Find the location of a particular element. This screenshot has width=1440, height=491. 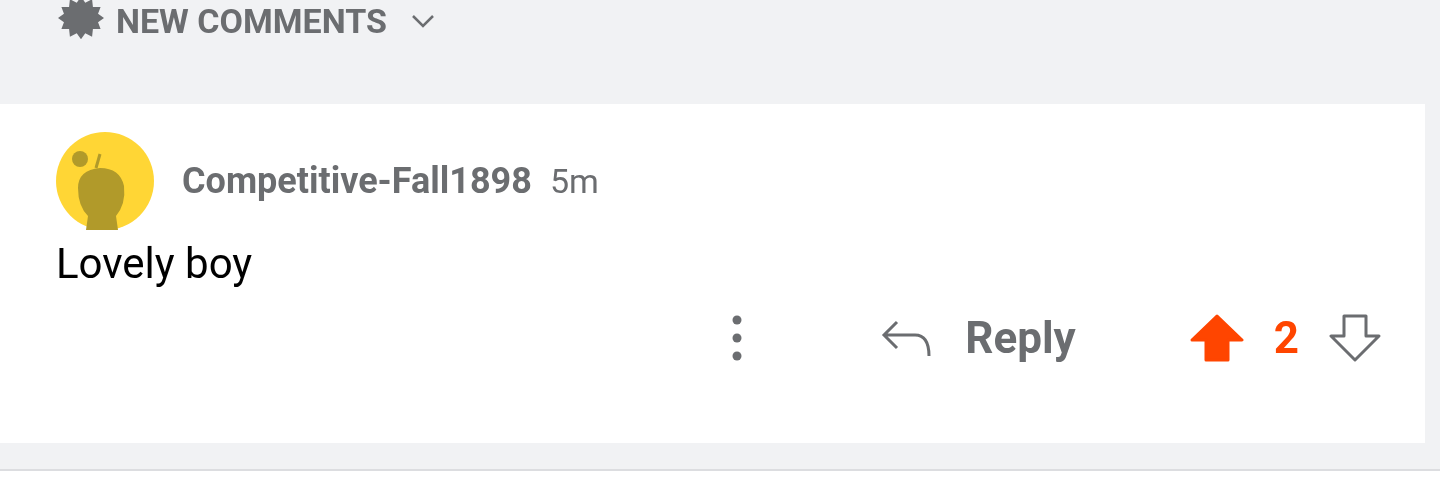

timestamp: 5m is located at coordinates (574, 181).